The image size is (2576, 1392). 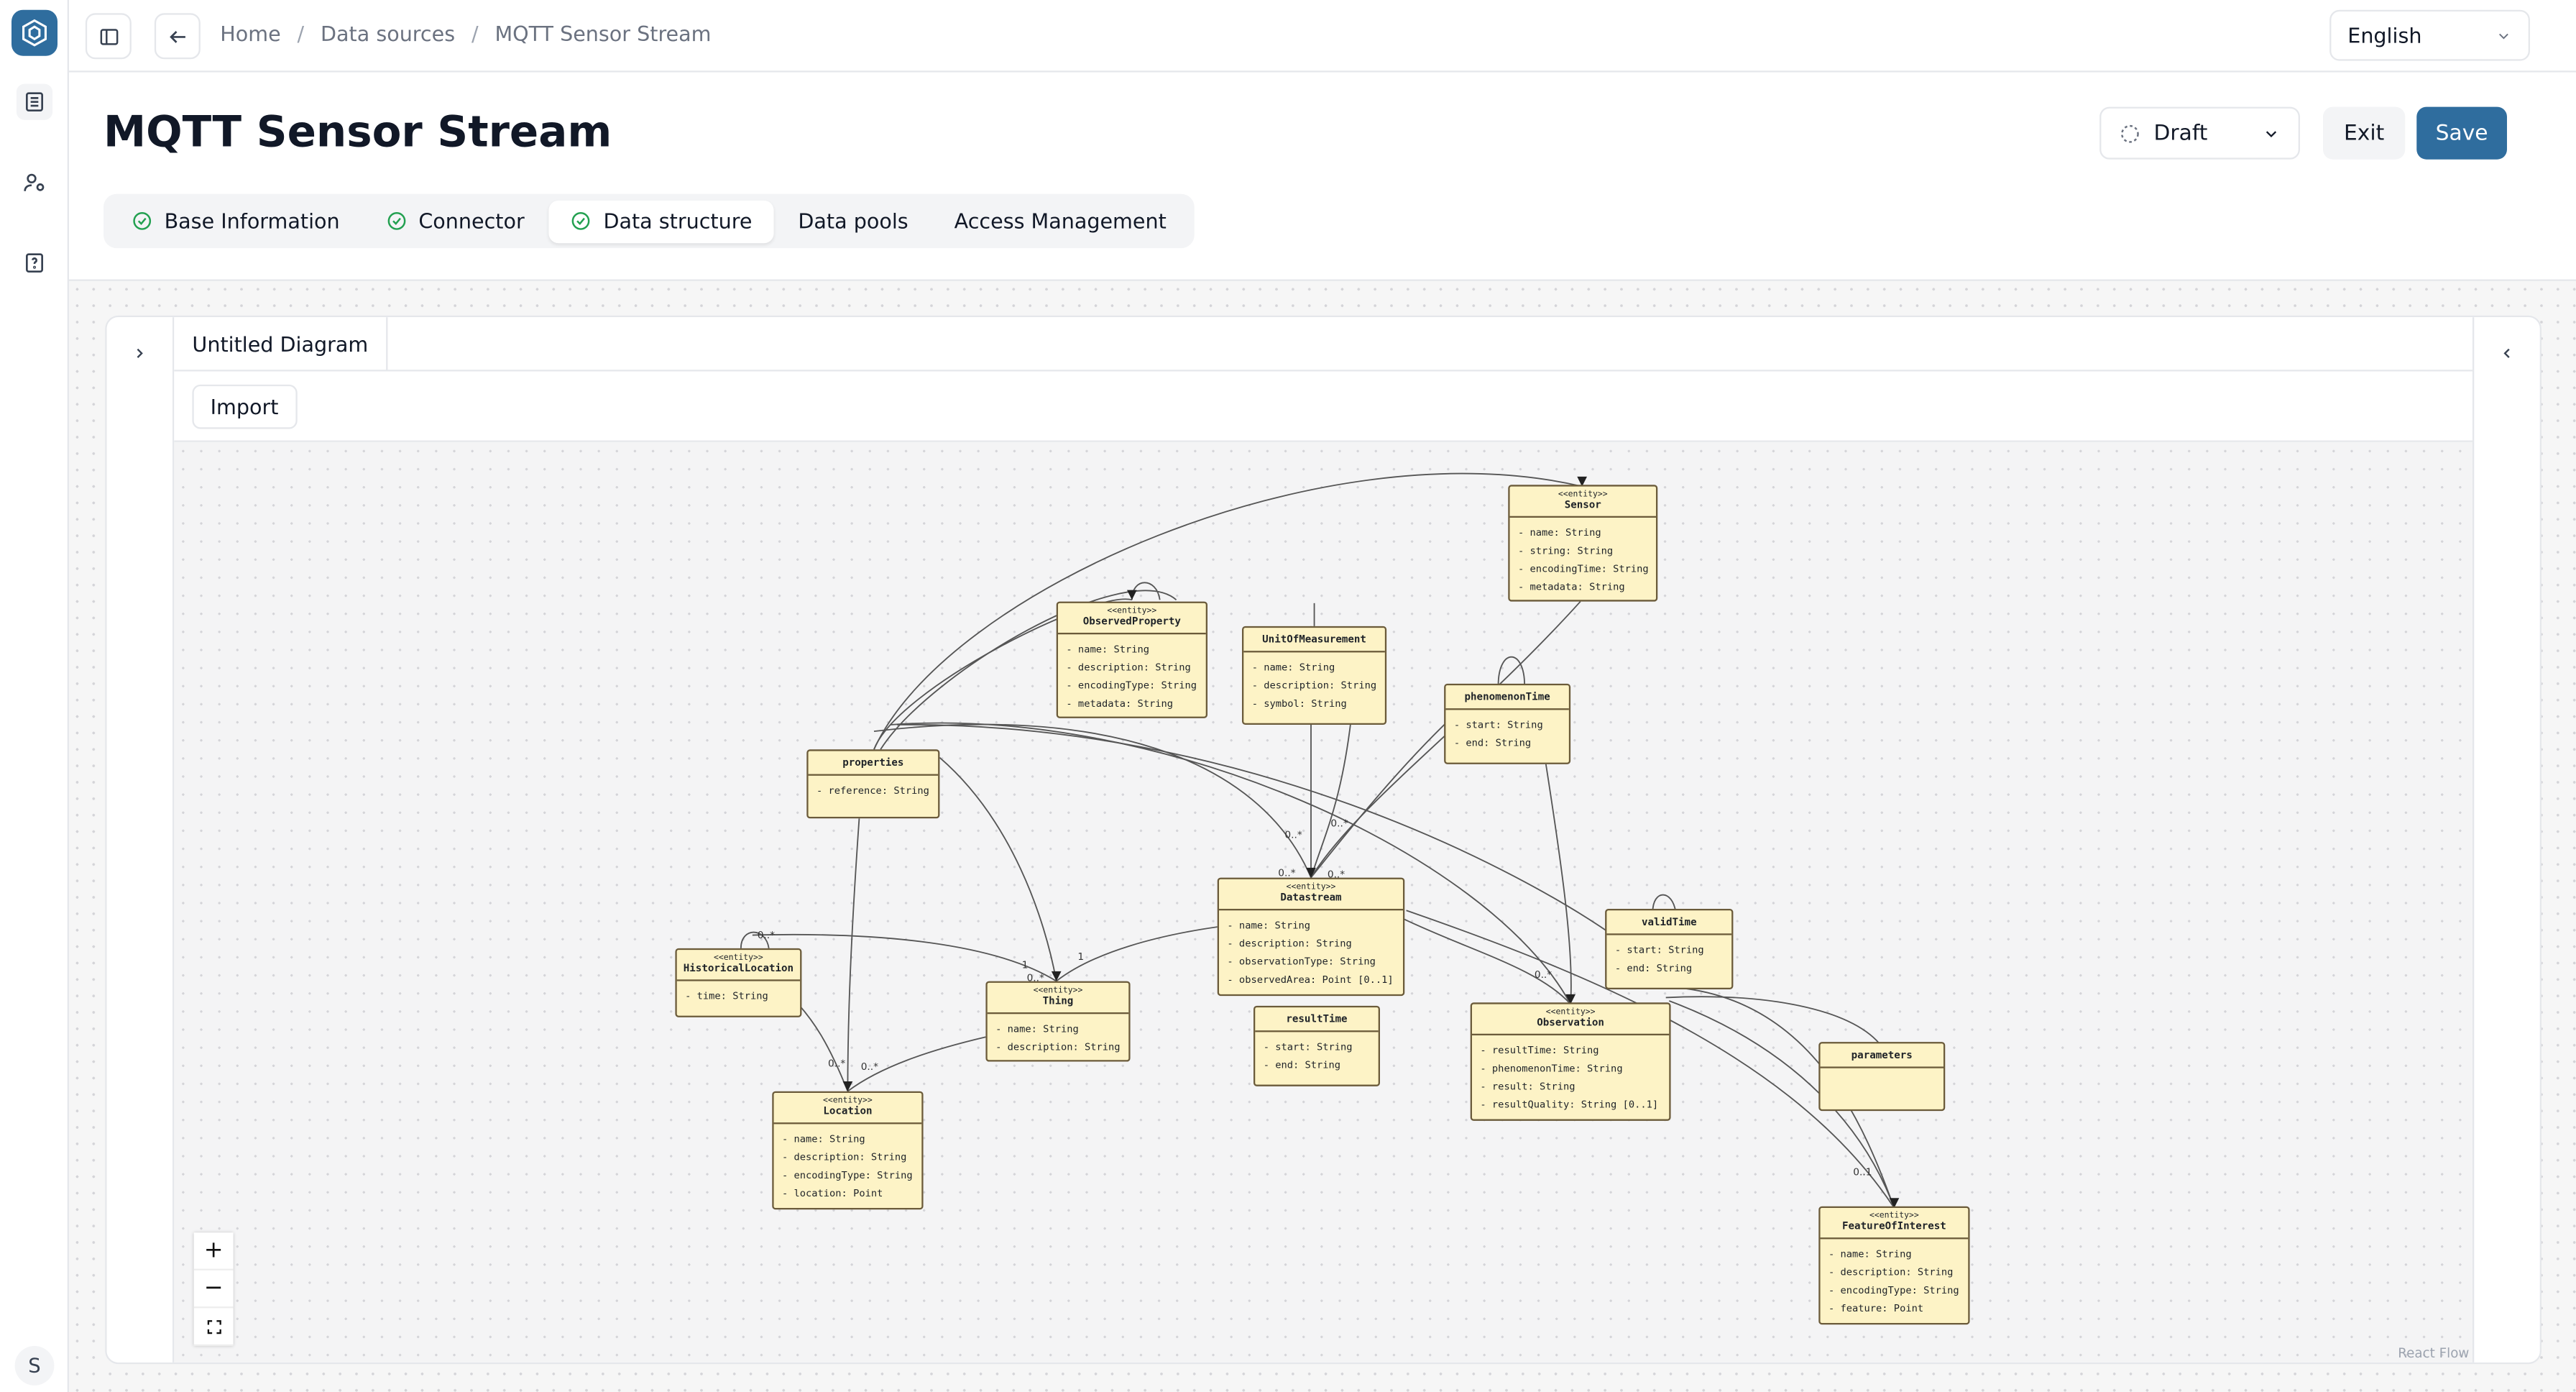 I want to click on node-attributes: - name: String - description: String, so click(x=1058, y=1038).